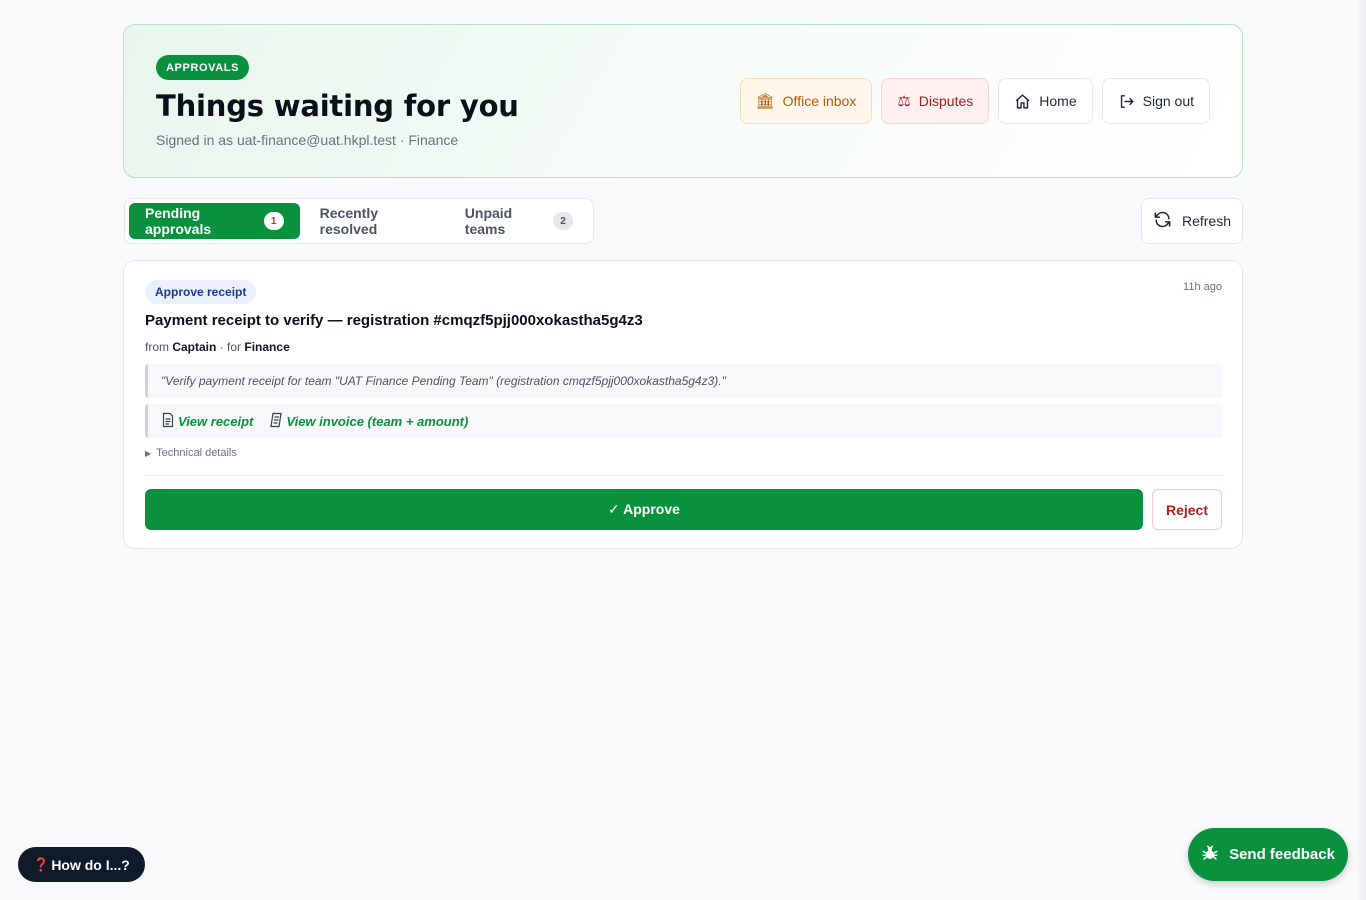 This screenshot has width=1366, height=900. Describe the element at coordinates (1126, 101) in the screenshot. I see `sign-out-icon` at that location.